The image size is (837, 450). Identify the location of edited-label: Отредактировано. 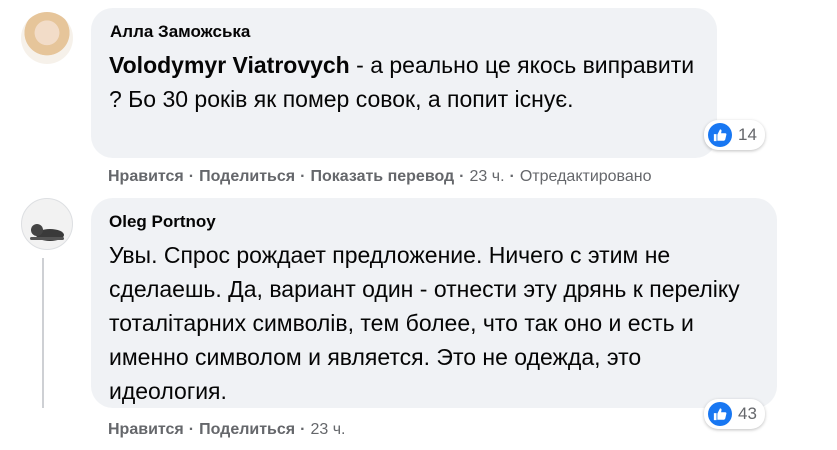
(586, 177).